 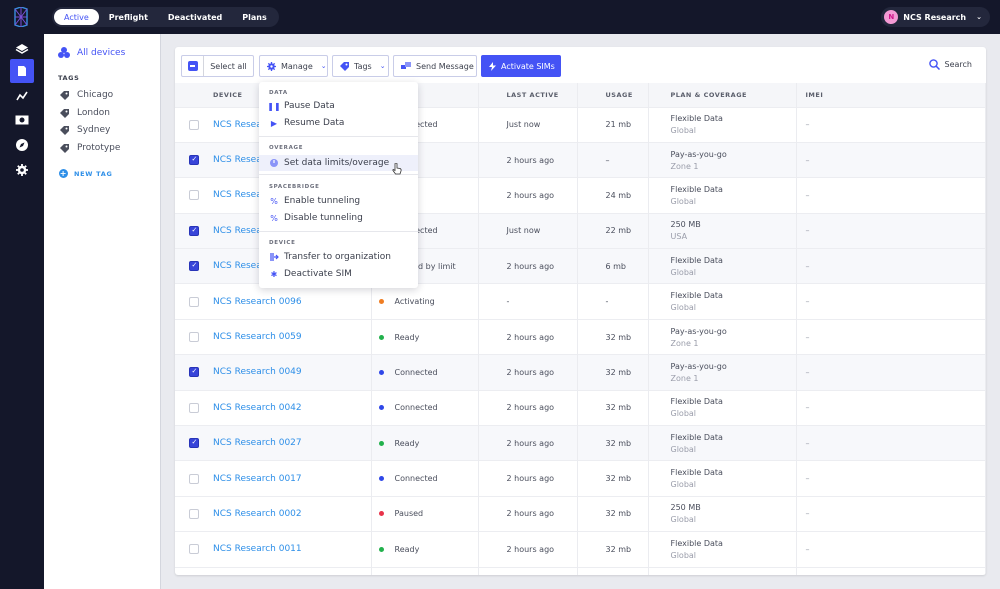 What do you see at coordinates (935, 17) in the screenshot?
I see `org-switcher: N NCS Research ⌄` at bounding box center [935, 17].